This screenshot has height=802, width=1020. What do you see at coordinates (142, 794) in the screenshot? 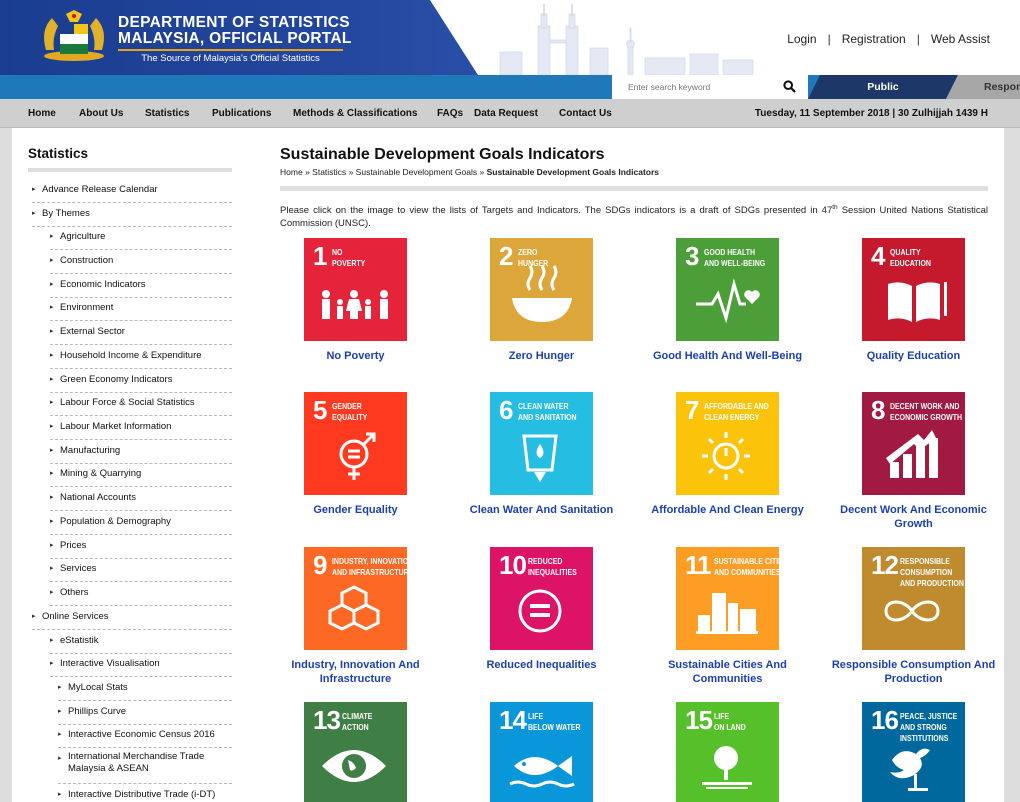
I see `sidebar-item-label: Interactive Distributive Trade (i-DT)` at bounding box center [142, 794].